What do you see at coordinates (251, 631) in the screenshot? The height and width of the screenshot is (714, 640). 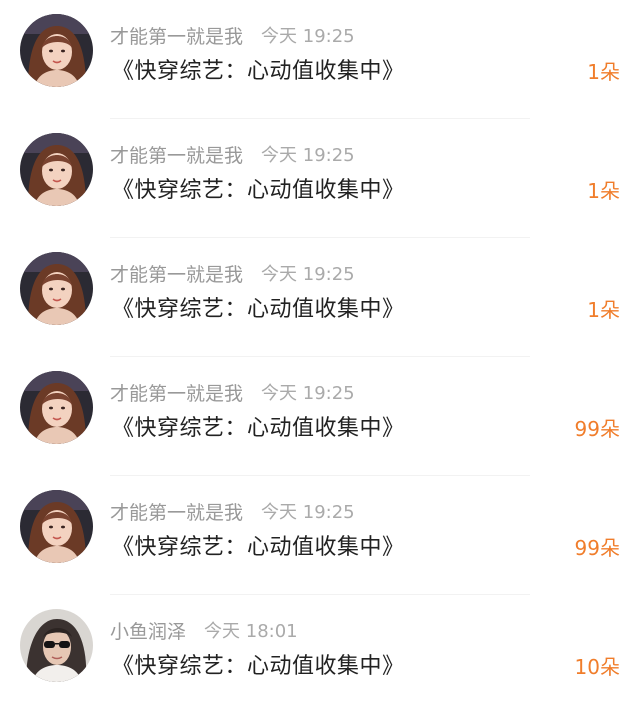 I see `timestamp: 今天 18:01` at bounding box center [251, 631].